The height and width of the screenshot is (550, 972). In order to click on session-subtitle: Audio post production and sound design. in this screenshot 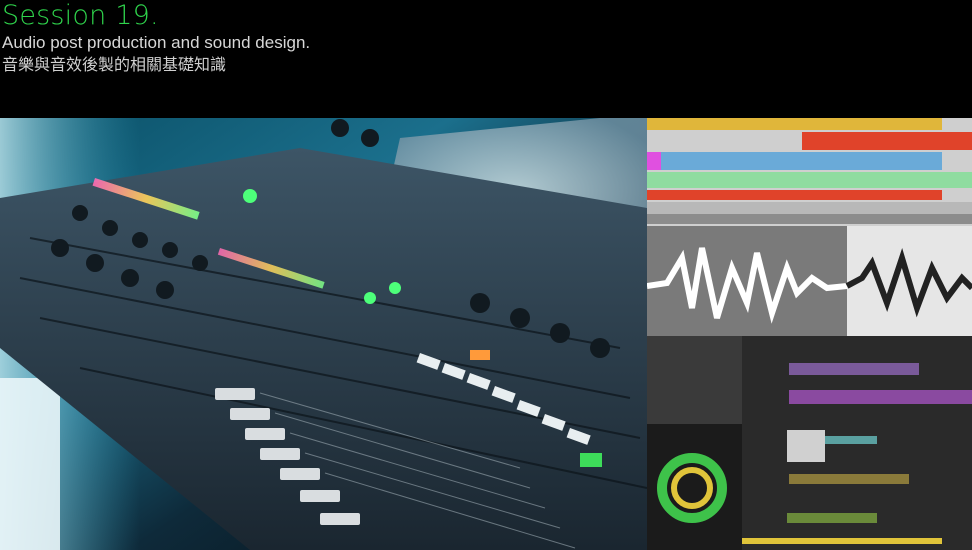, I will do `click(156, 42)`.